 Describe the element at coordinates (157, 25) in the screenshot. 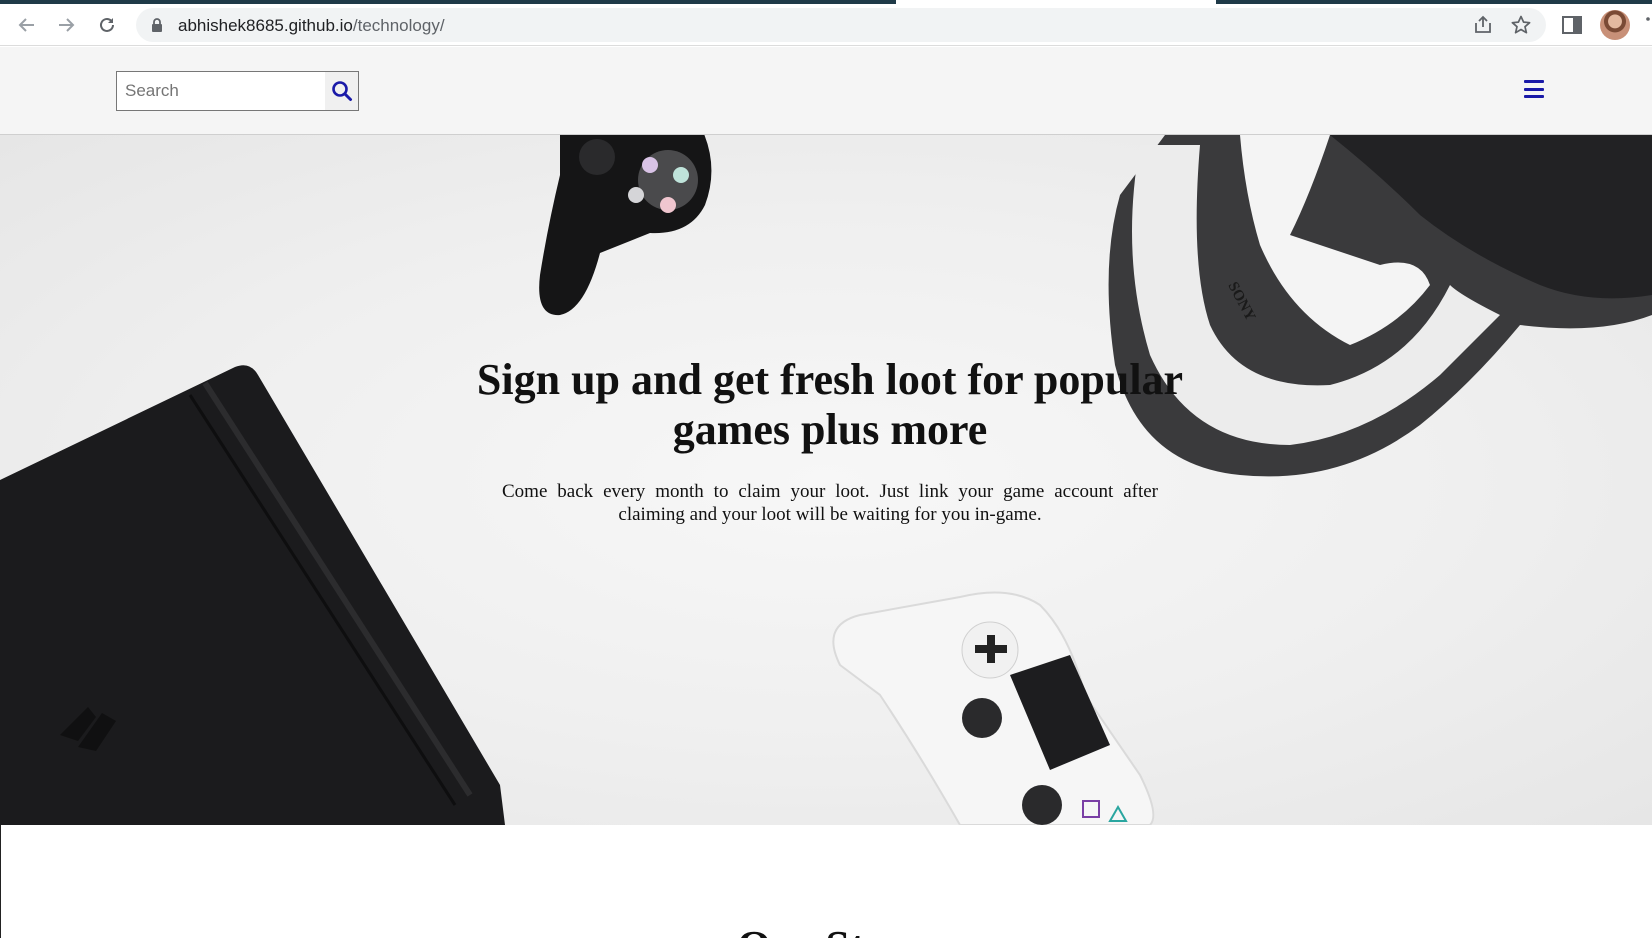

I see `lock-icon` at that location.